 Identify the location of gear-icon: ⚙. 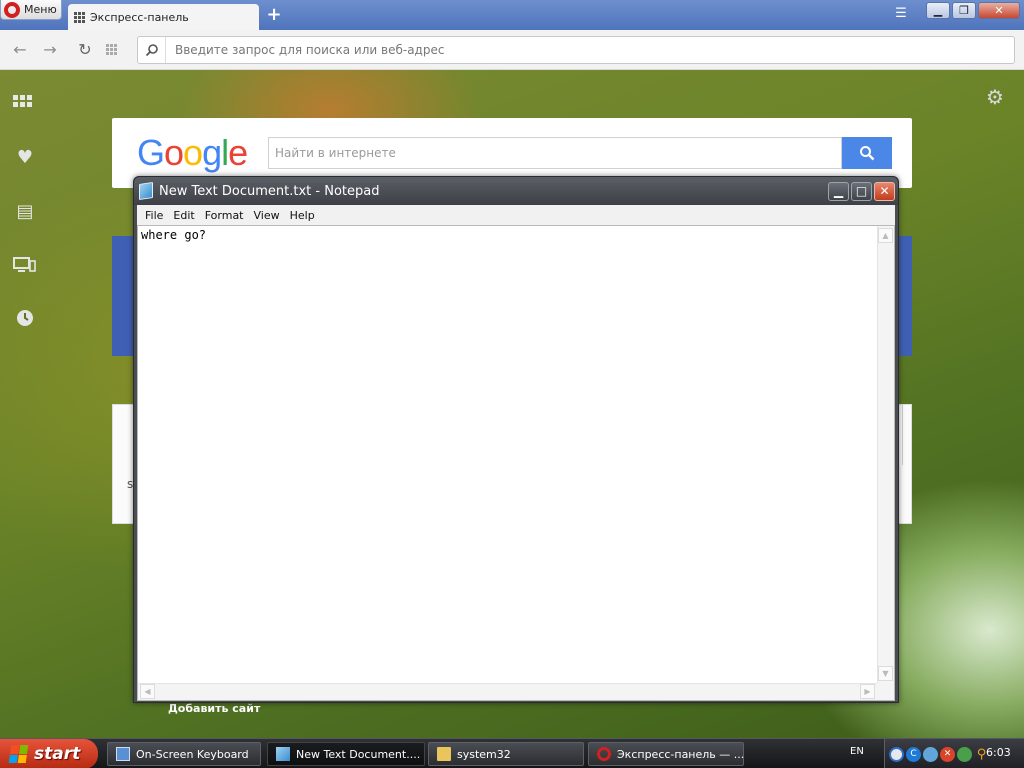
(995, 97).